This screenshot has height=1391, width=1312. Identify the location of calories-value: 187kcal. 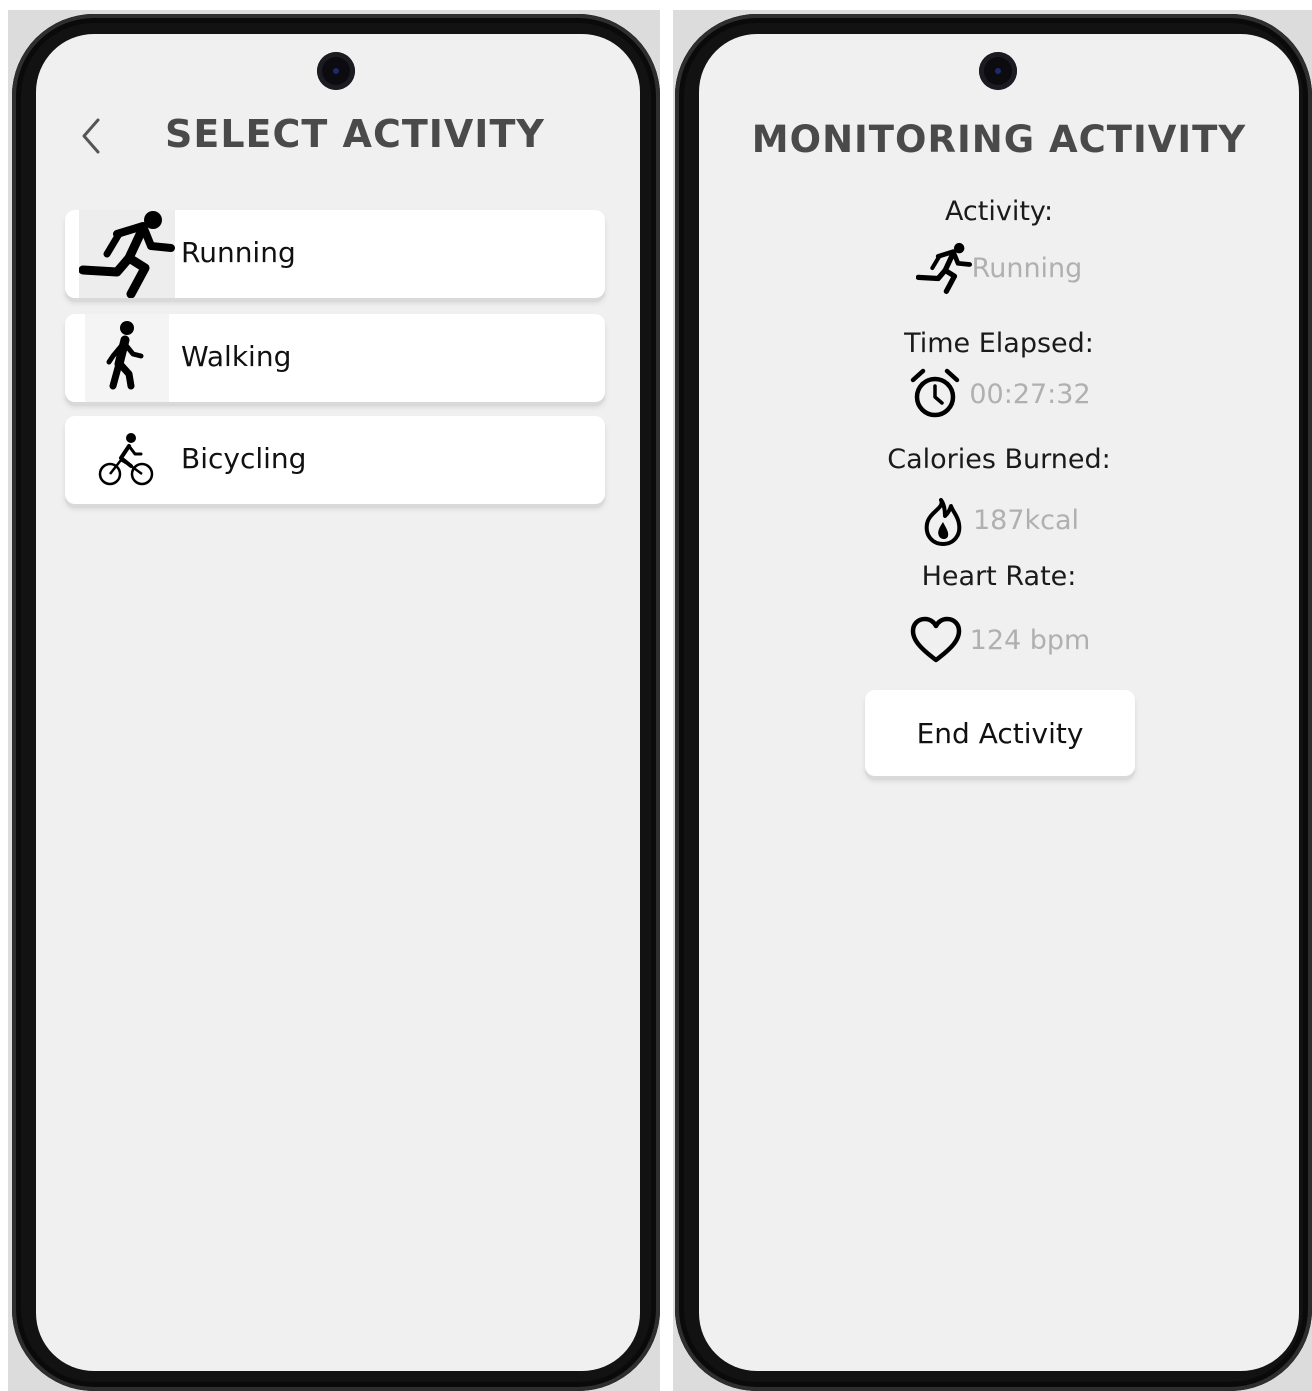
(1026, 520).